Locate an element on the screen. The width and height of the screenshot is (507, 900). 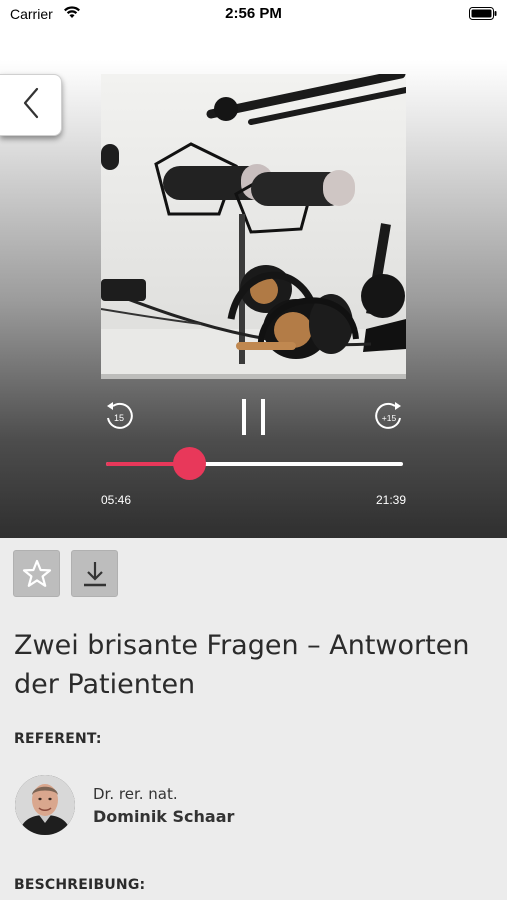
forward-15-icon: +15 is located at coordinates (388, 415).